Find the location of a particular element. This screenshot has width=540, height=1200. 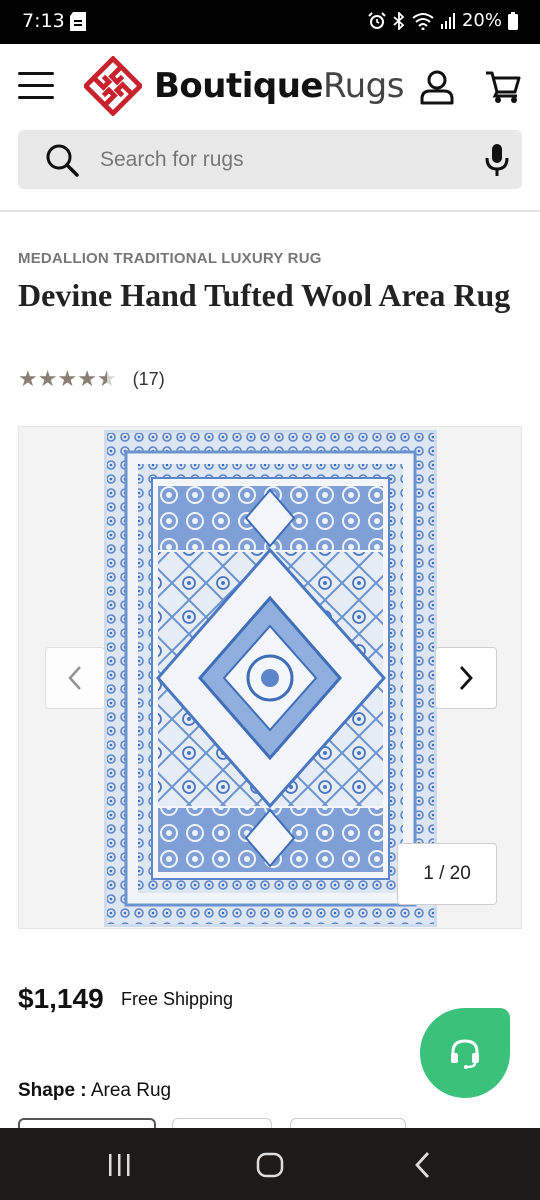

review-count: (17) is located at coordinates (149, 379).